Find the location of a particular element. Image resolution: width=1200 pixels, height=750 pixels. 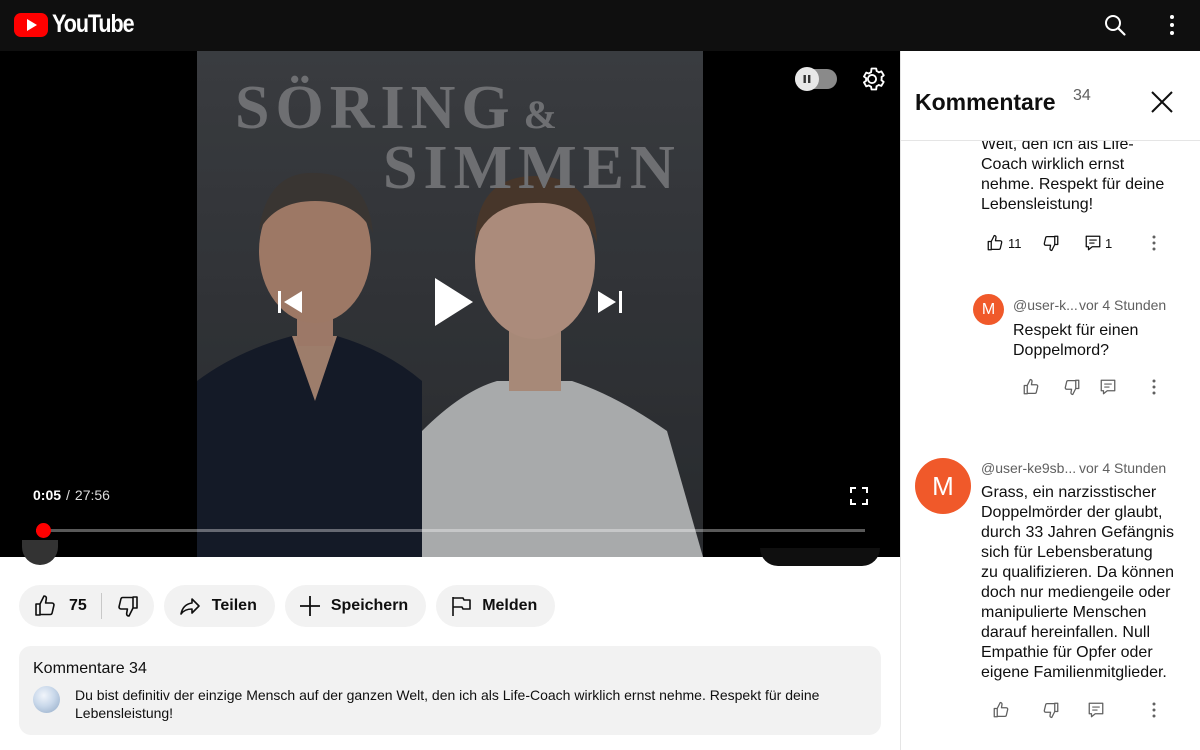

duration: 27:56 is located at coordinates (92, 495).